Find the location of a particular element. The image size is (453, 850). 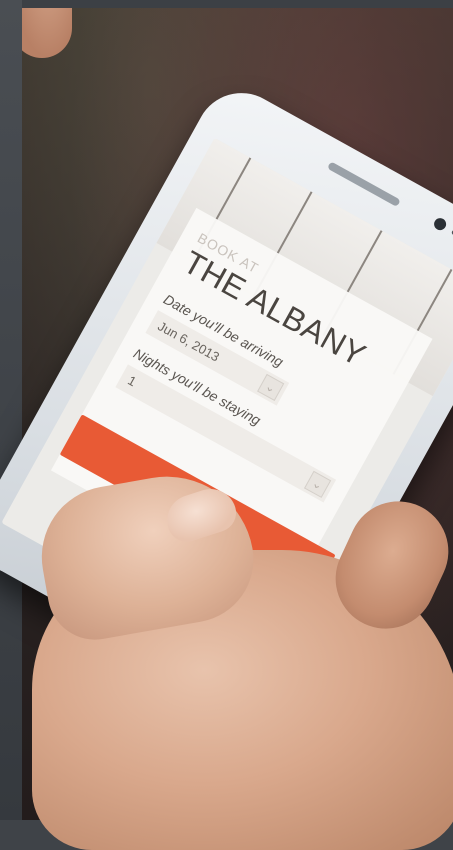

nights-value: 1 is located at coordinates (132, 381).